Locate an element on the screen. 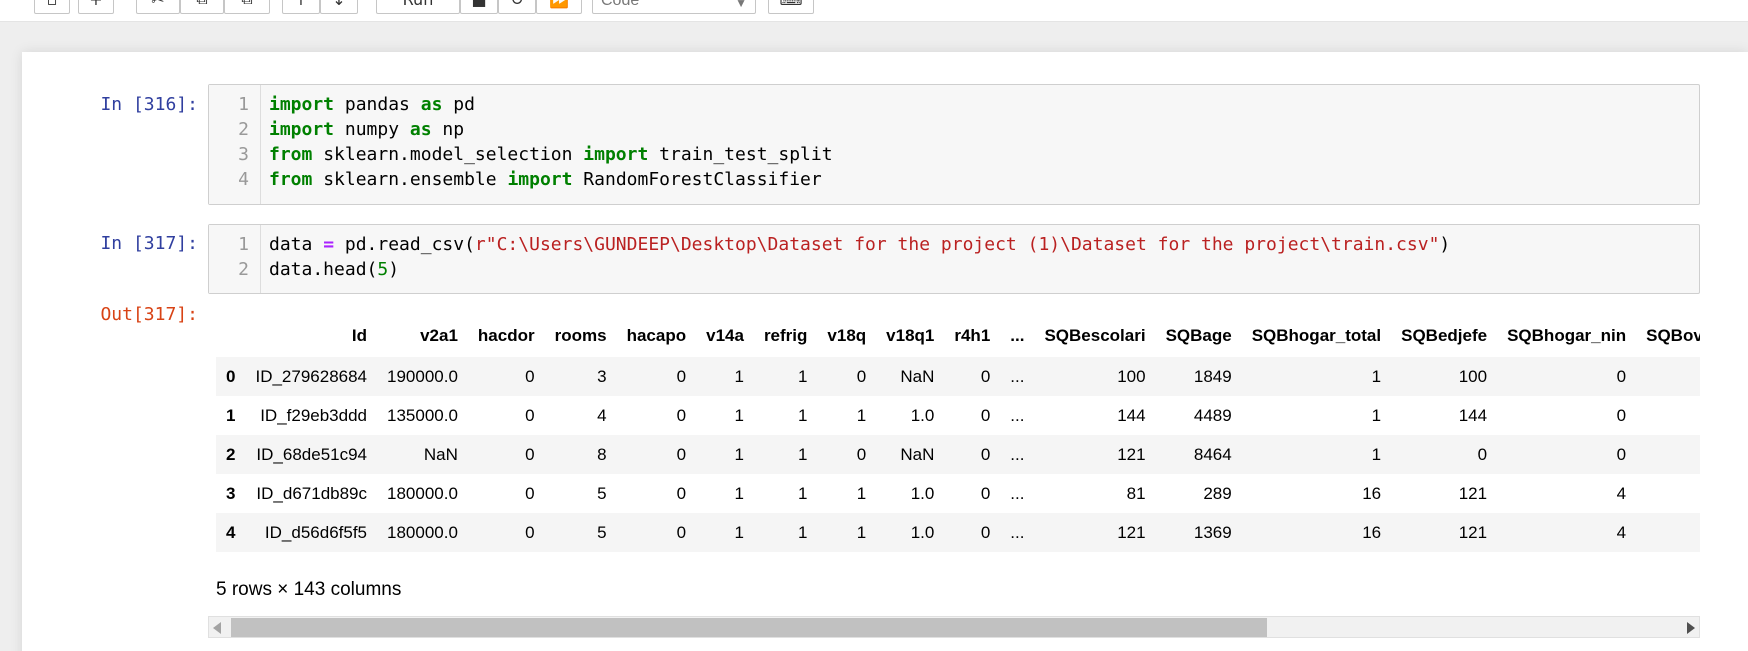 This screenshot has width=1748, height=651. column-header: v18q is located at coordinates (847, 335).